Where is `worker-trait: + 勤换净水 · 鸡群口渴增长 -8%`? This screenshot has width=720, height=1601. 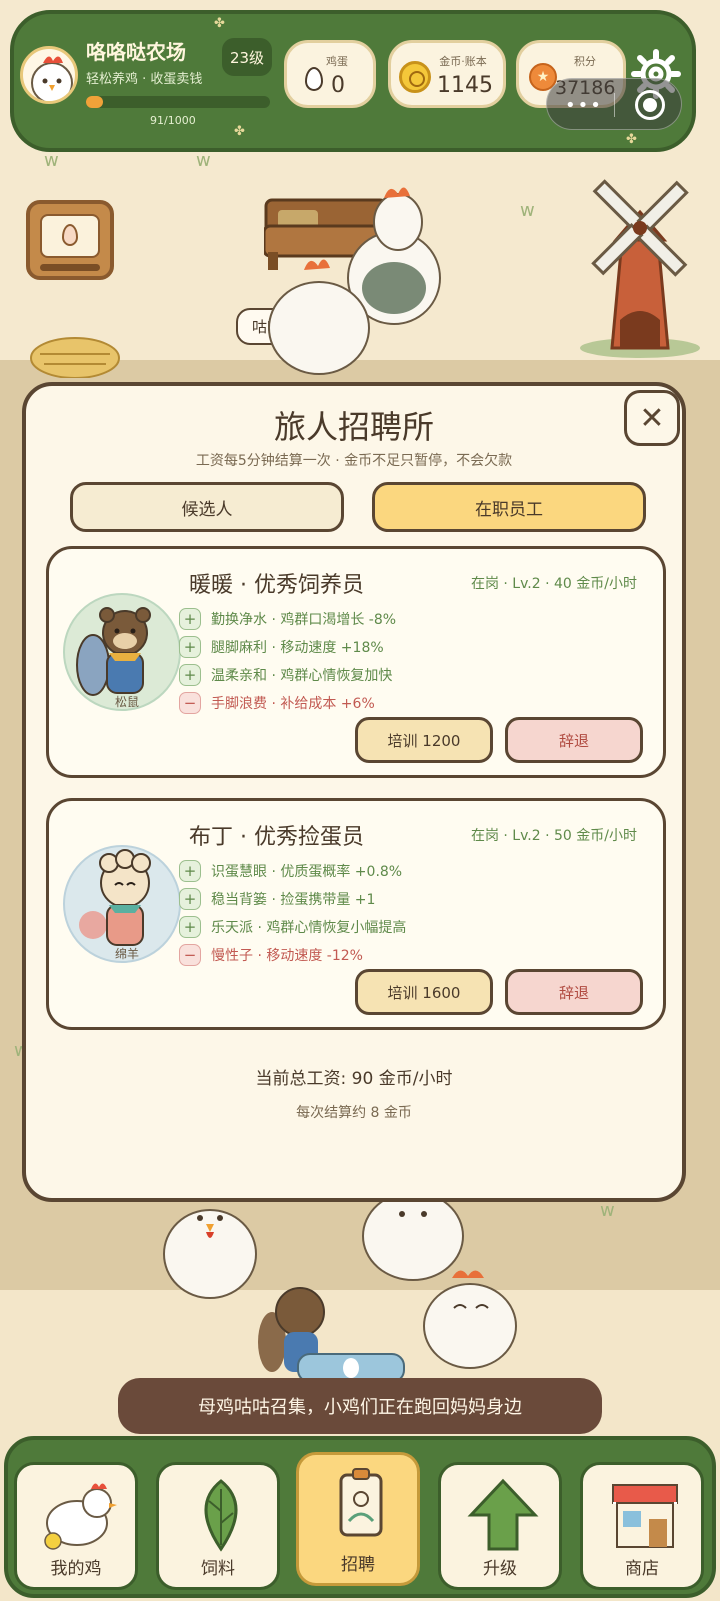
worker-trait: + 勤换净水 · 鸡群口渴增长 -8% is located at coordinates (287, 619).